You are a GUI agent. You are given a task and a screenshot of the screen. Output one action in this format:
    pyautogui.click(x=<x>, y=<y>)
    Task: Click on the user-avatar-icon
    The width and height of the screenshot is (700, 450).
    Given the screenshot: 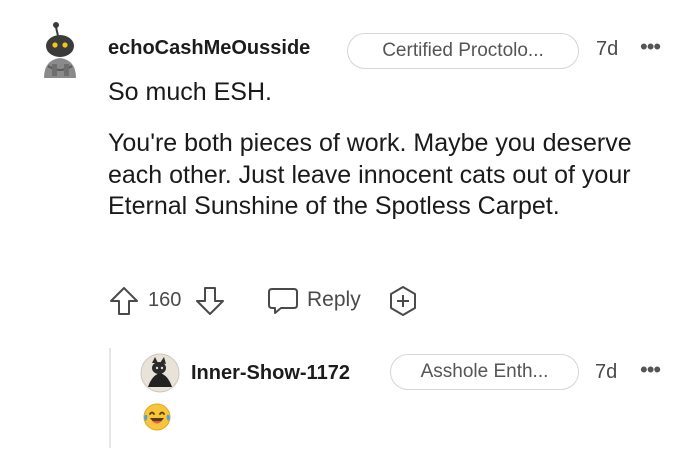 What is the action you would take?
    pyautogui.click(x=160, y=373)
    